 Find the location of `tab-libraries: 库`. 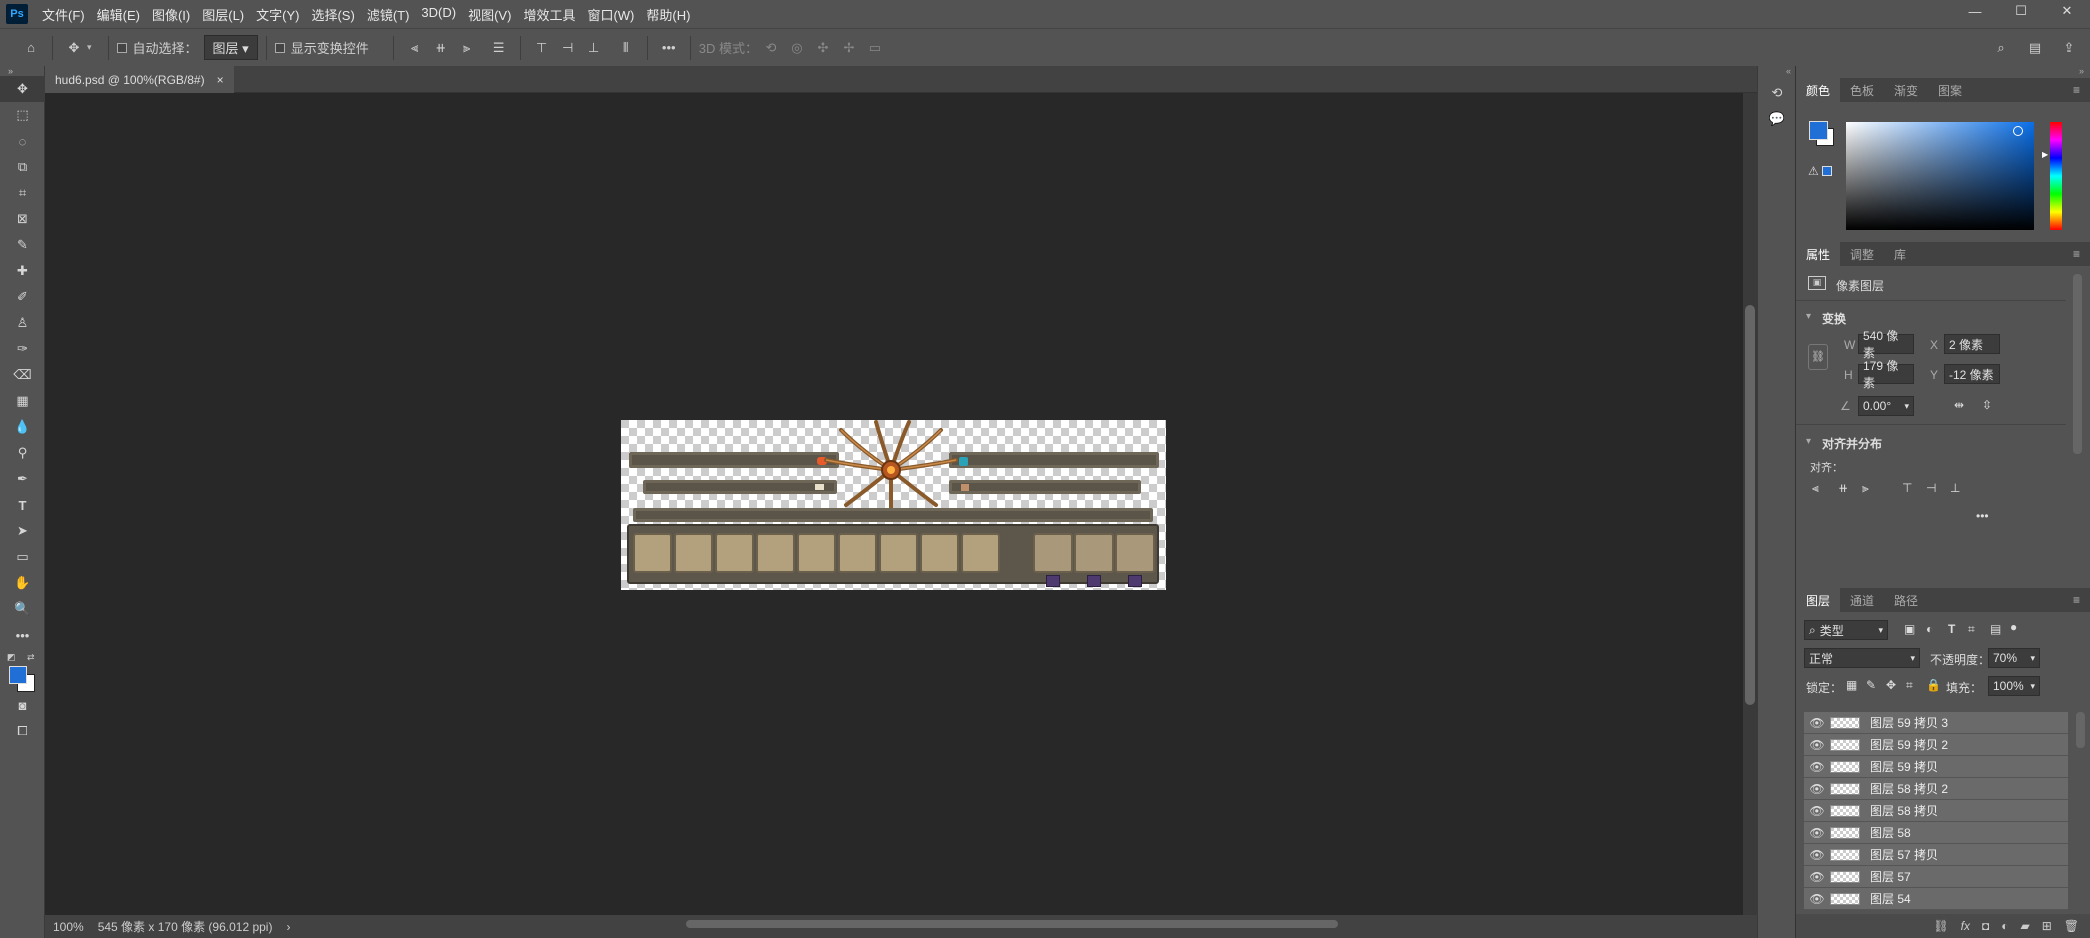

tab-libraries: 库 is located at coordinates (1900, 254).